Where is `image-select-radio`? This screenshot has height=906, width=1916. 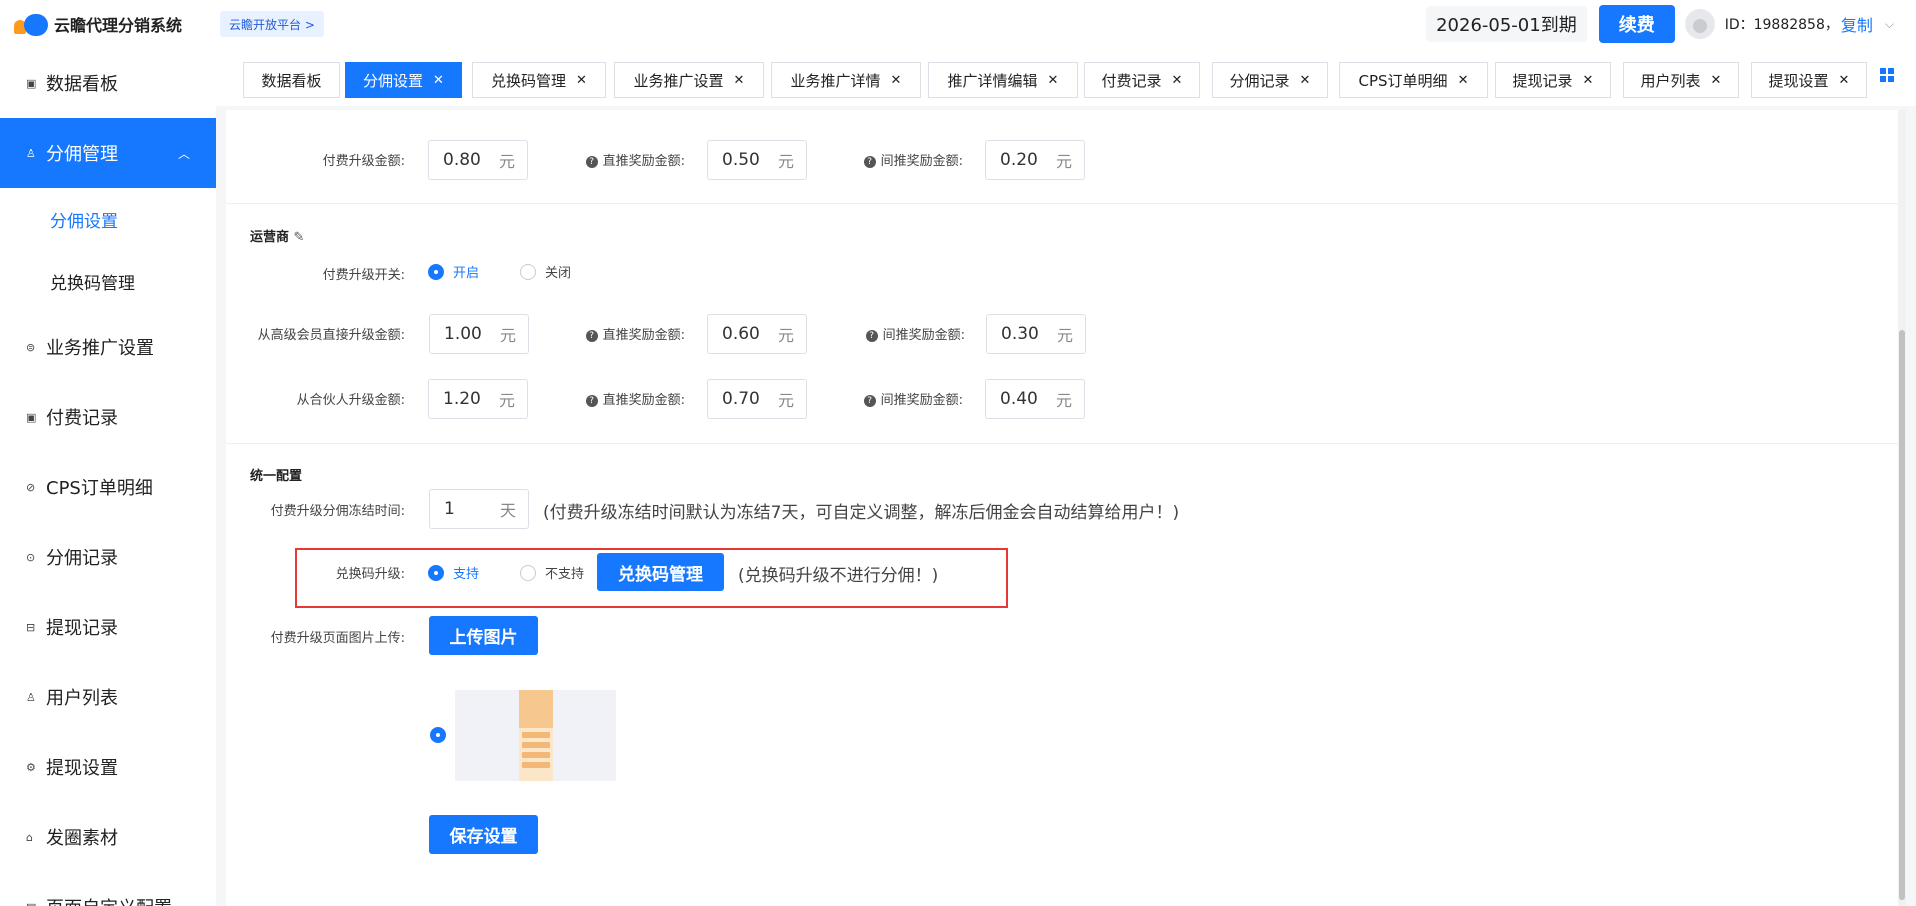 image-select-radio is located at coordinates (442, 735).